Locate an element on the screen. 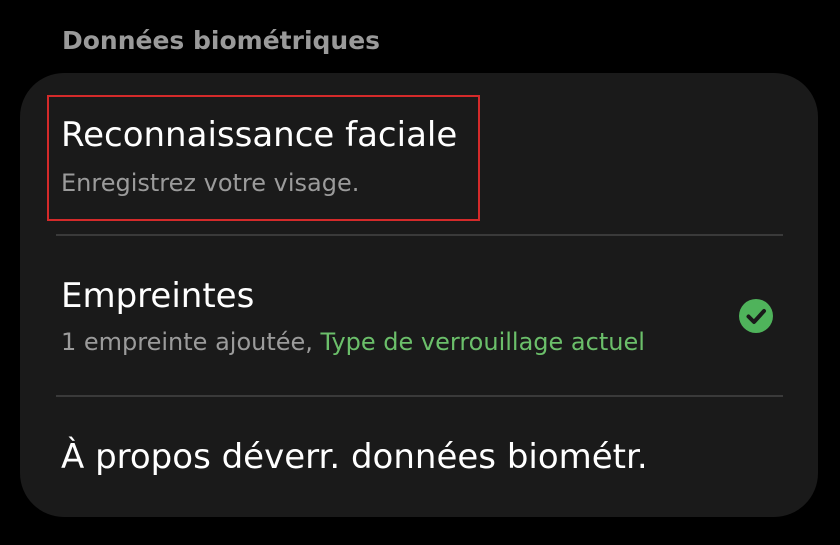  current-lock-type-label: Type de verrouillage actuel is located at coordinates (482, 342).